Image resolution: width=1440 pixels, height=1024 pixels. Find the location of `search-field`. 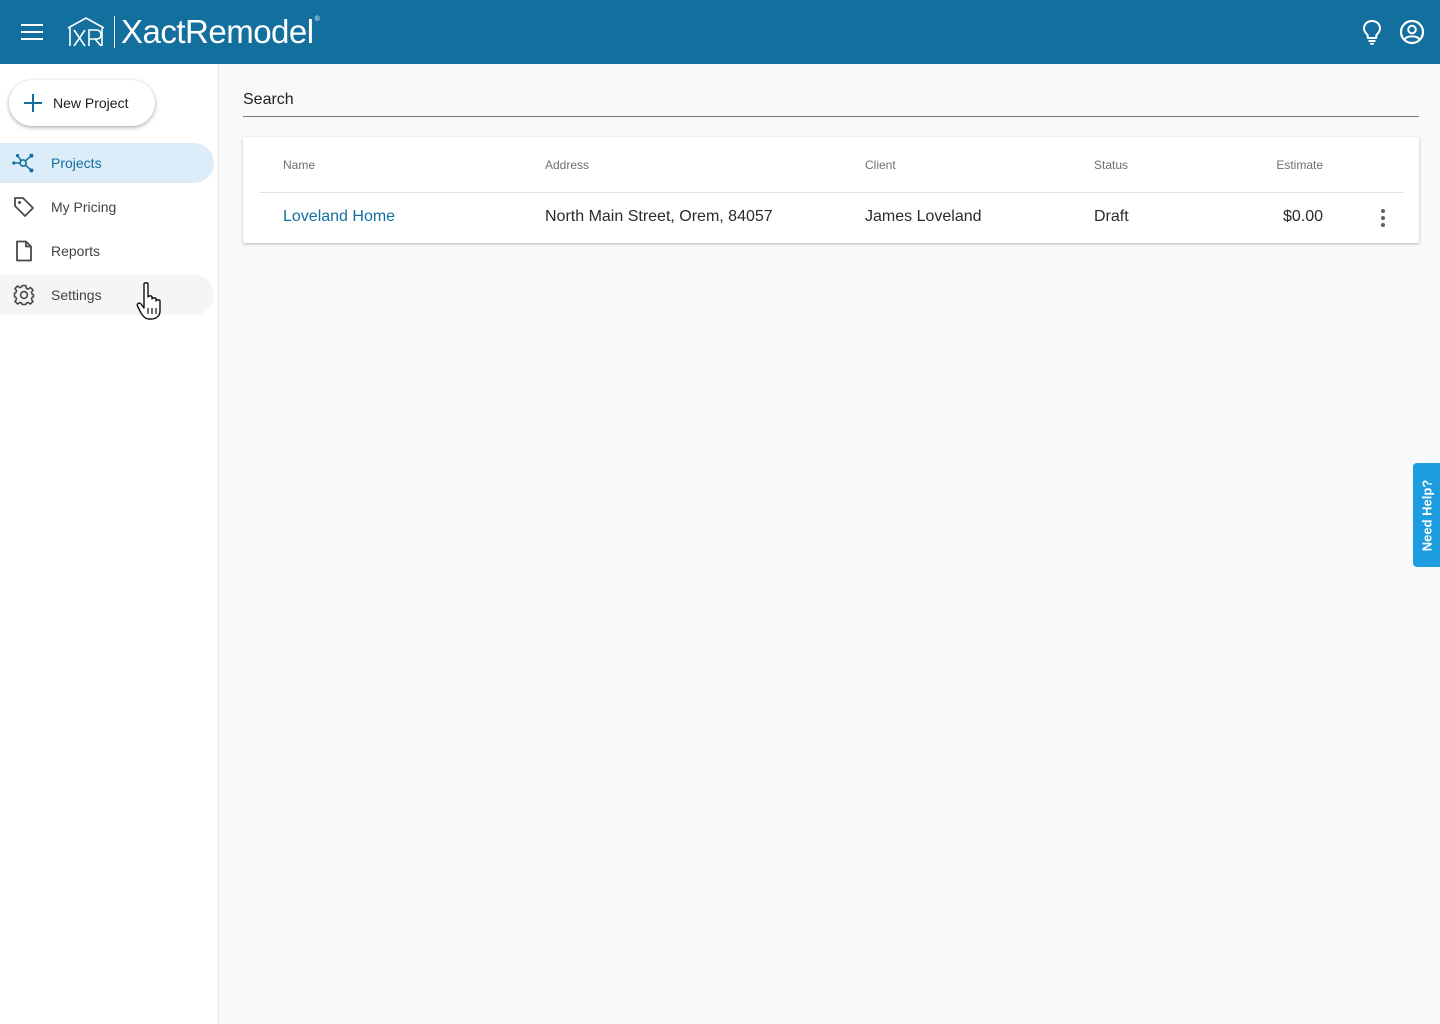

search-field is located at coordinates (831, 101).